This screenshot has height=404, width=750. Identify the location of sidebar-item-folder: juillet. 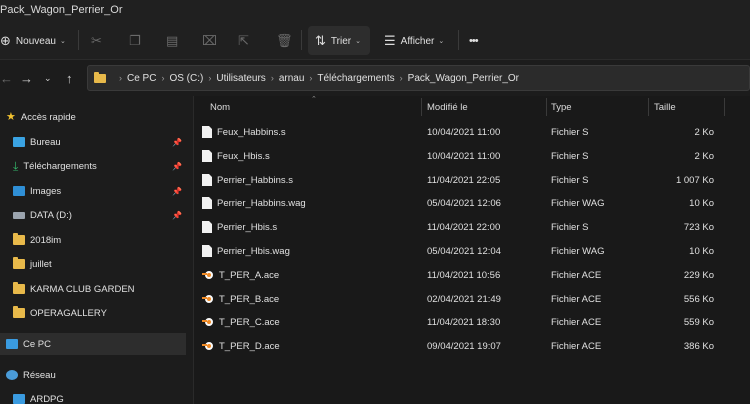
(93, 264).